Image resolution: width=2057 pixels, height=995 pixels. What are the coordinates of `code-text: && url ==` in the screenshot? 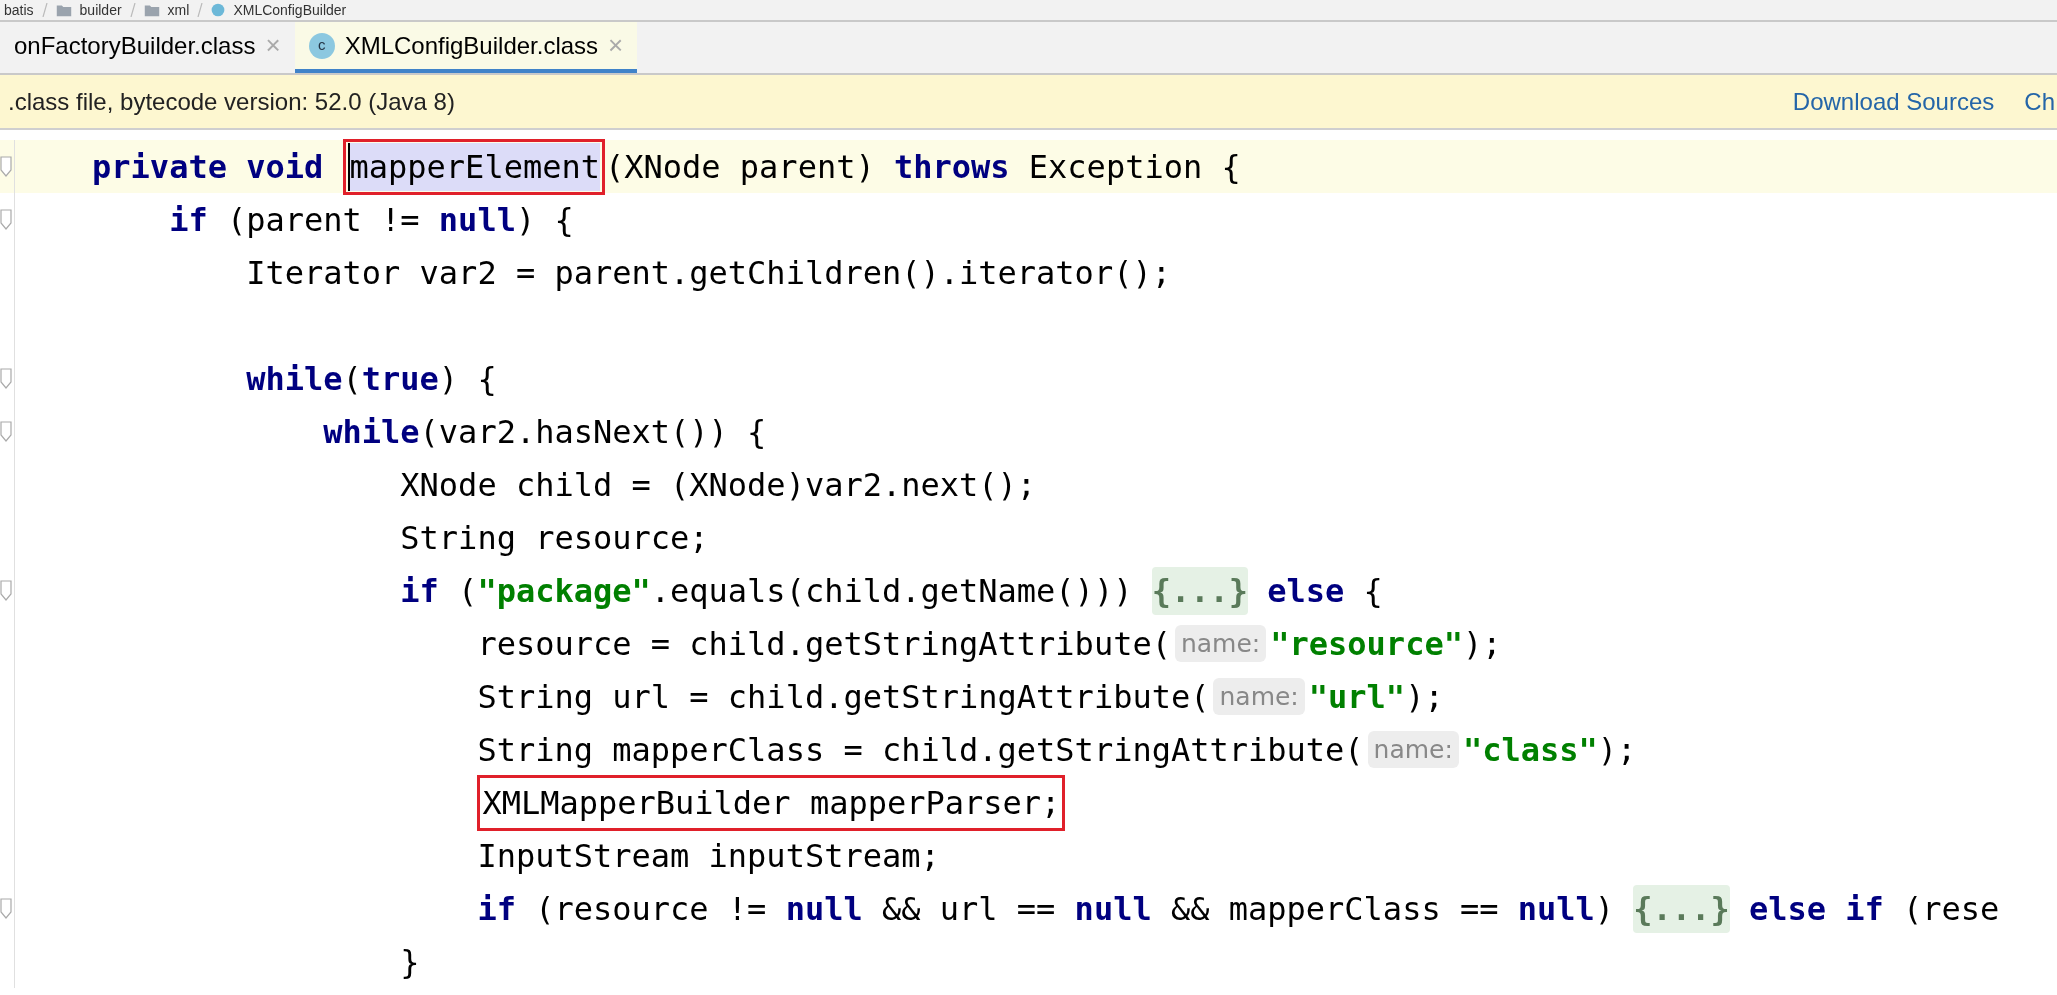 It's located at (969, 909).